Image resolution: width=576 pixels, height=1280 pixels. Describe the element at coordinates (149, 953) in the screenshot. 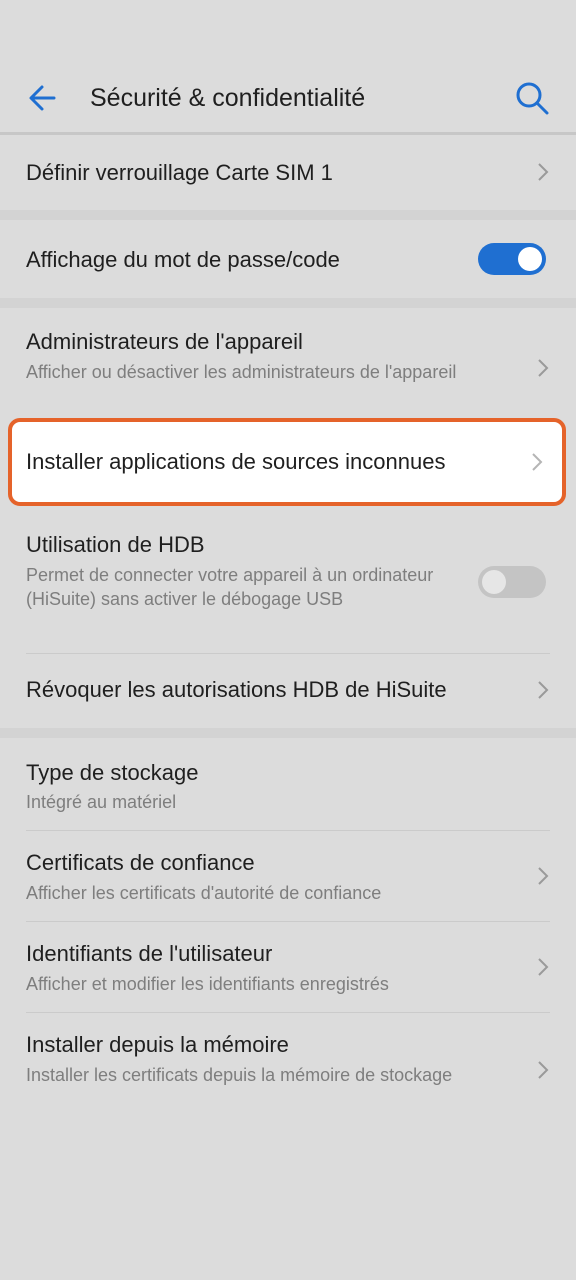

I see `user-credentials-label: Identifiants de l'utilisateur` at that location.